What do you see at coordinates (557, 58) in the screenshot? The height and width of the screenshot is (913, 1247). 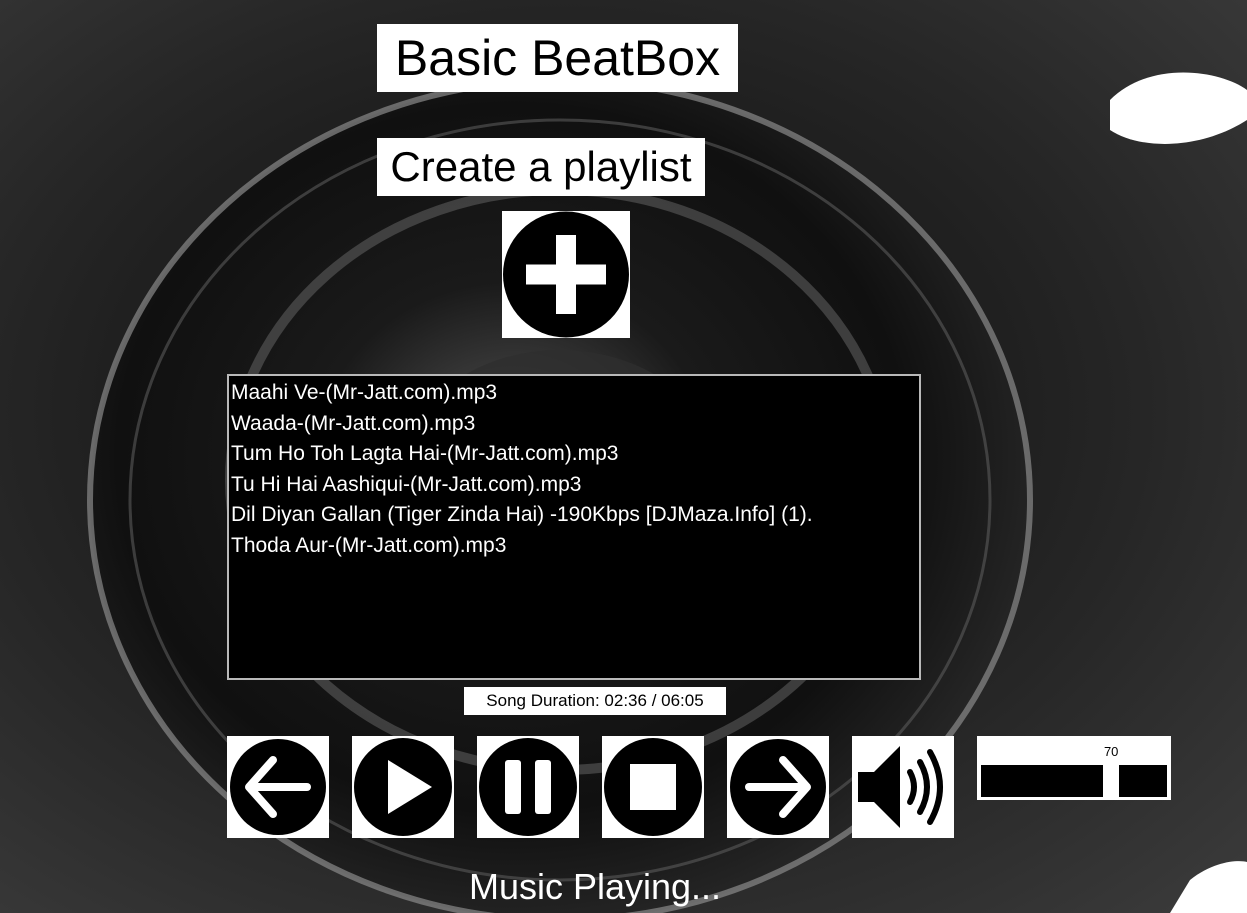 I see `app-title: Basic BeatBox` at bounding box center [557, 58].